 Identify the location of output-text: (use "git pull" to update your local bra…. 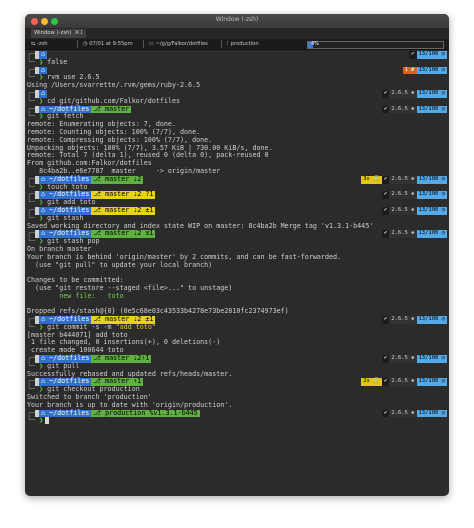
(120, 264).